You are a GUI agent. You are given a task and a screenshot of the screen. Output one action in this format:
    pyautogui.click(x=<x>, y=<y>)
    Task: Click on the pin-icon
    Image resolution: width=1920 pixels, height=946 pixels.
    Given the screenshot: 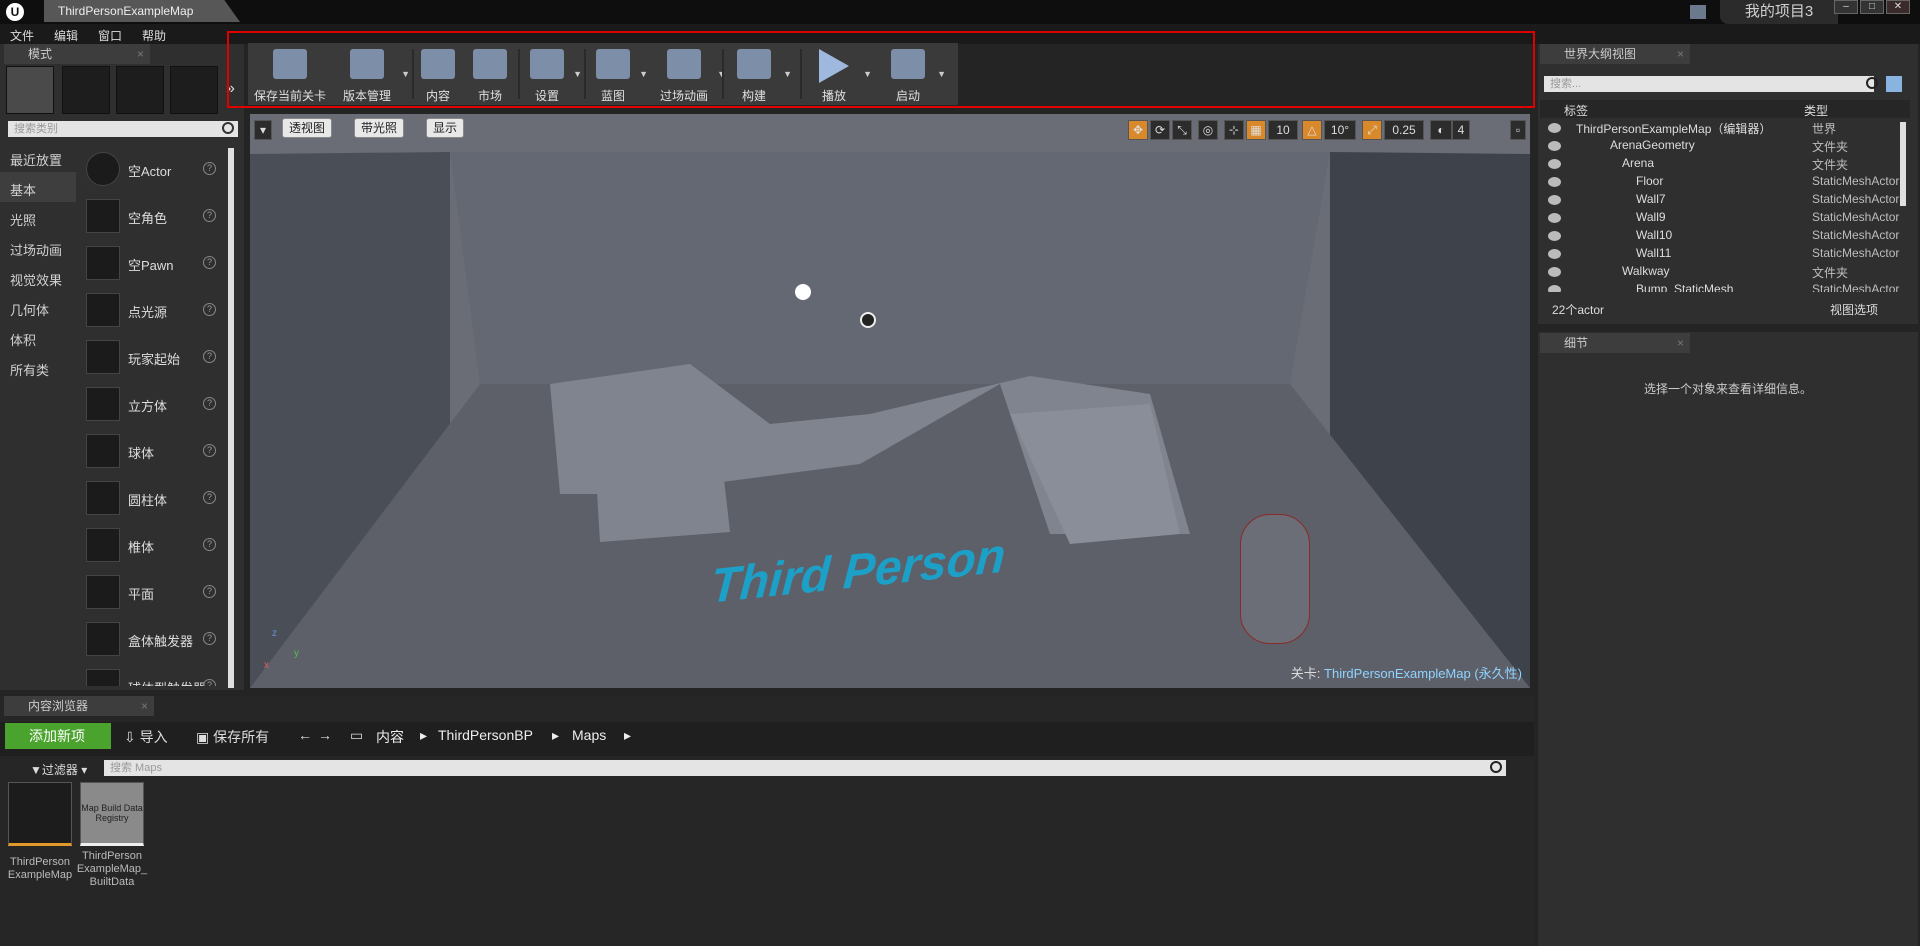 What is the action you would take?
    pyautogui.click(x=1894, y=84)
    